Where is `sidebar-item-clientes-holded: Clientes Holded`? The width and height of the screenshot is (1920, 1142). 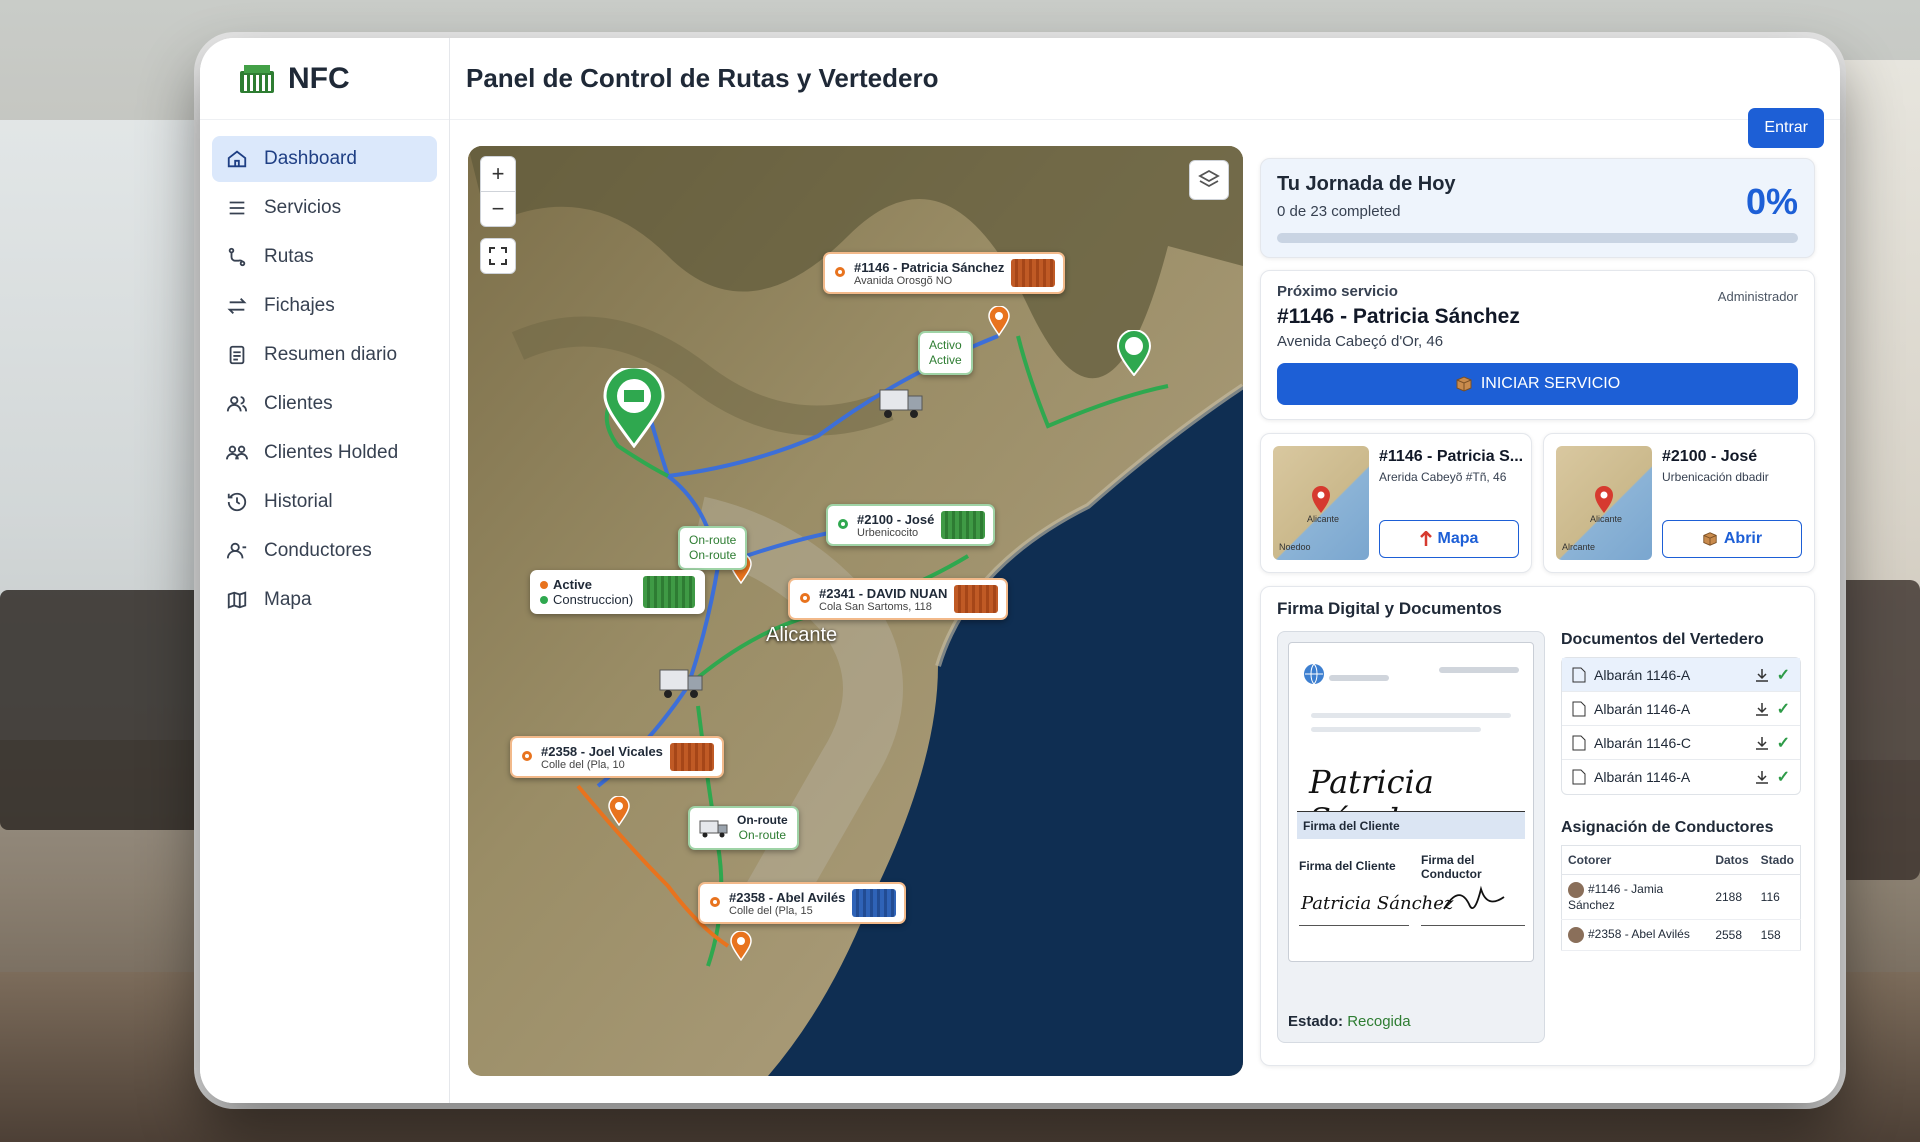 sidebar-item-clientes-holded: Clientes Holded is located at coordinates (324, 453).